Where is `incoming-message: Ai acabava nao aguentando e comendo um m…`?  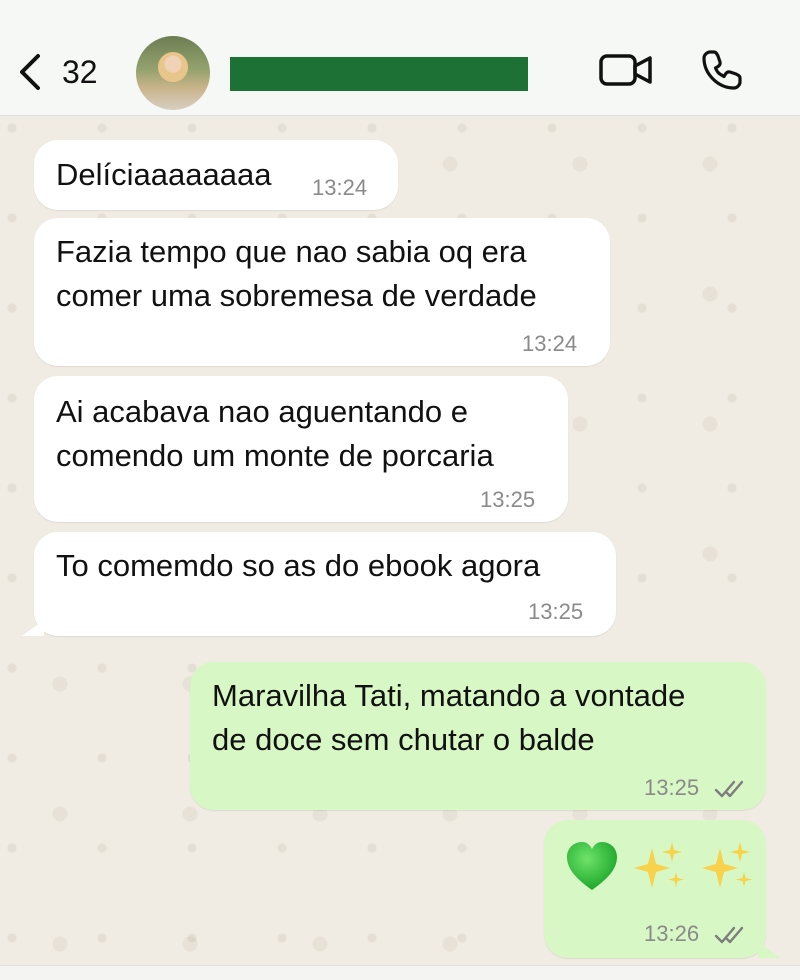 incoming-message: Ai acabava nao aguentando e comendo um m… is located at coordinates (301, 449).